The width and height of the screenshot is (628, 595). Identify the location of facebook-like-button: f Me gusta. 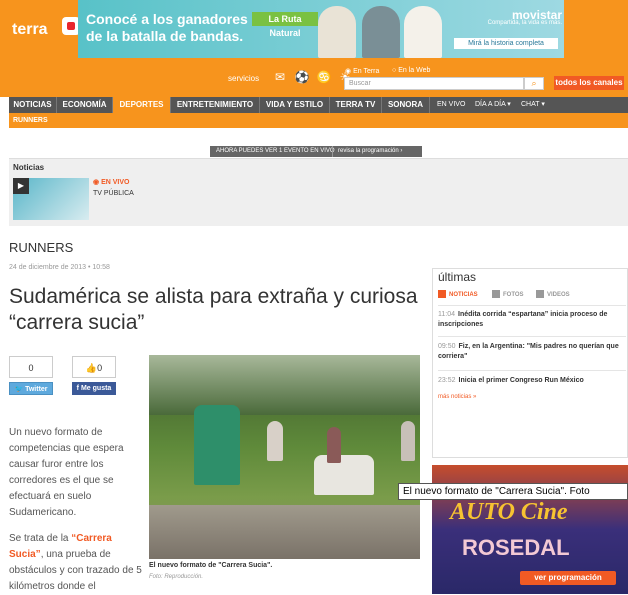
(94, 388).